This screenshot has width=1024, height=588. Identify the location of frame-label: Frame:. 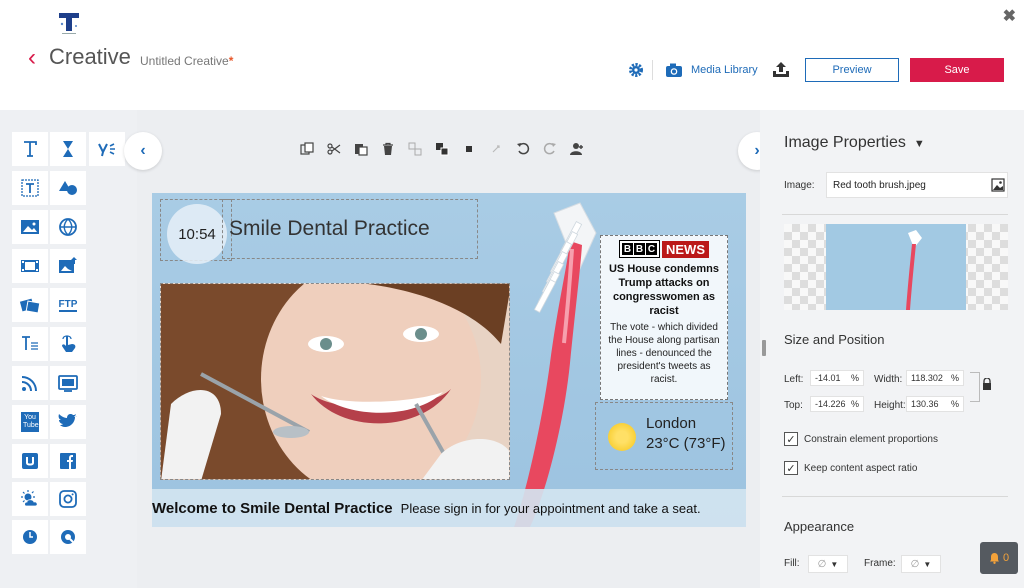
(880, 563).